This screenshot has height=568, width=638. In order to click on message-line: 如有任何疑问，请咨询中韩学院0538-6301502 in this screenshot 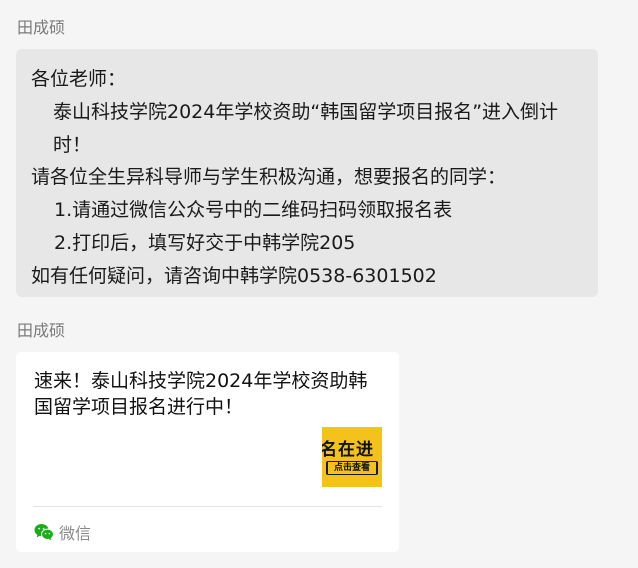, I will do `click(234, 275)`.